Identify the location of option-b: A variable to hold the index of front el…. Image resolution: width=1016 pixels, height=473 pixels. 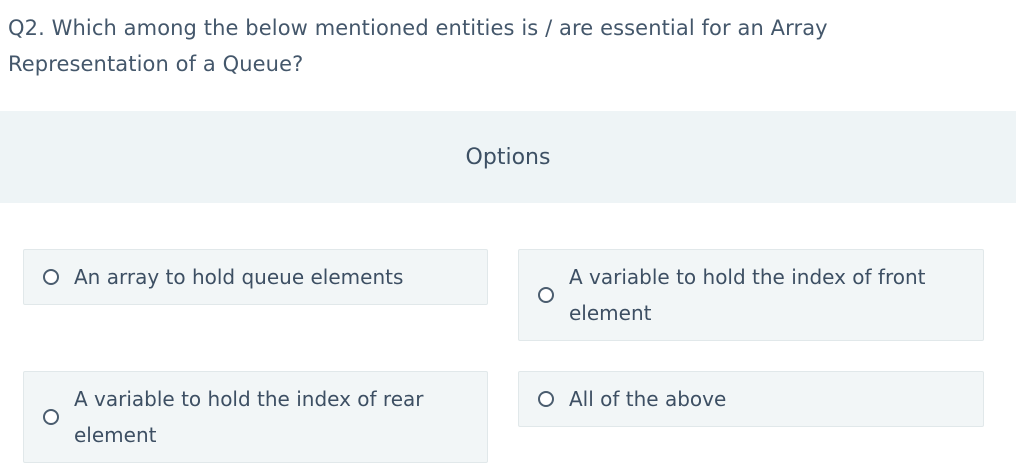
(751, 295).